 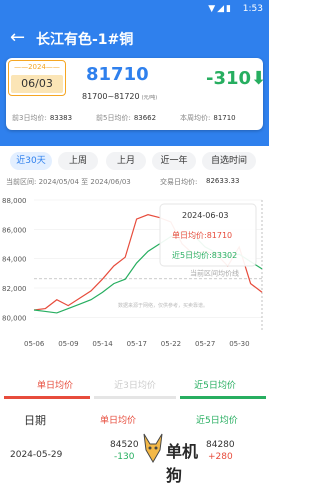 What do you see at coordinates (42, 118) in the screenshot?
I see `prev3-average: 前3日均价: 83383` at bounding box center [42, 118].